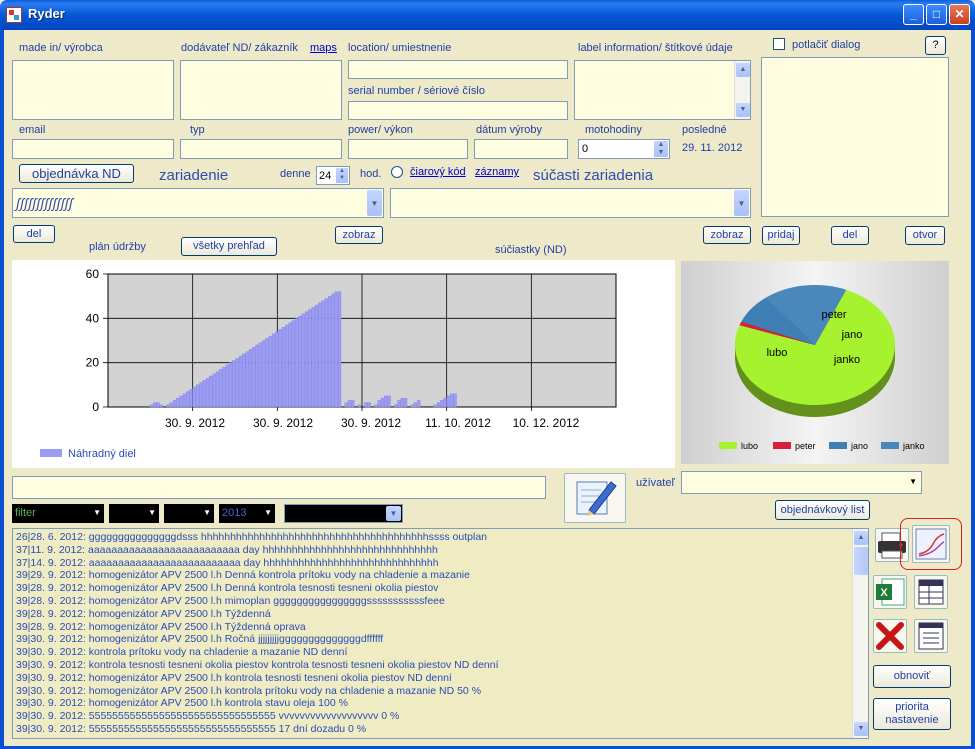  What do you see at coordinates (342, 175) in the screenshot?
I see `daily-stepper-arrows-icon: ▲ ▼` at bounding box center [342, 175].